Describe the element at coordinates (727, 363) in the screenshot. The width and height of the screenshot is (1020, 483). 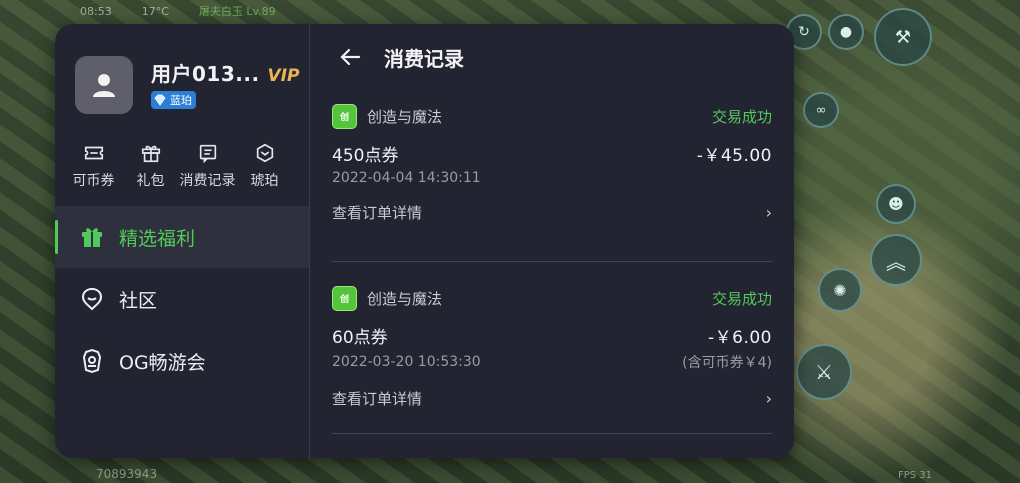
I see `record-note: (含可币券￥4)` at that location.